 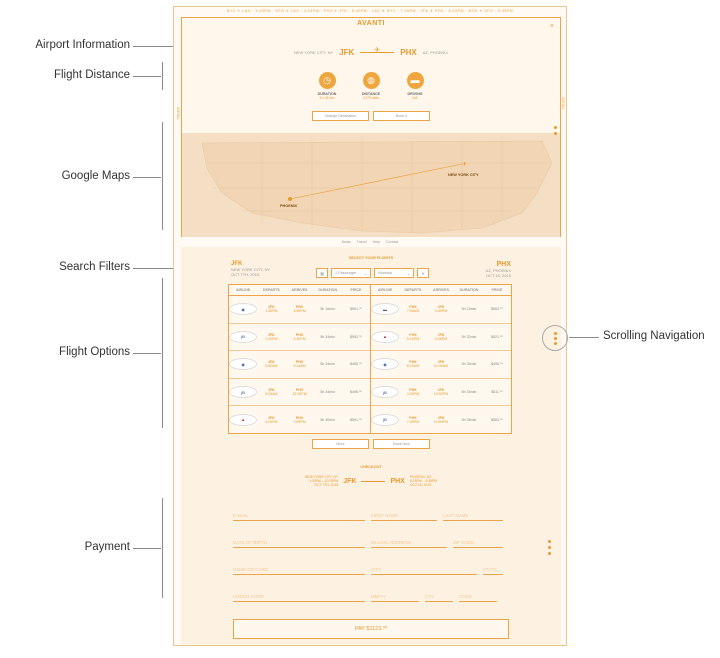 What do you see at coordinates (82, 45) in the screenshot?
I see `annotation-airport-information: Airport Information` at bounding box center [82, 45].